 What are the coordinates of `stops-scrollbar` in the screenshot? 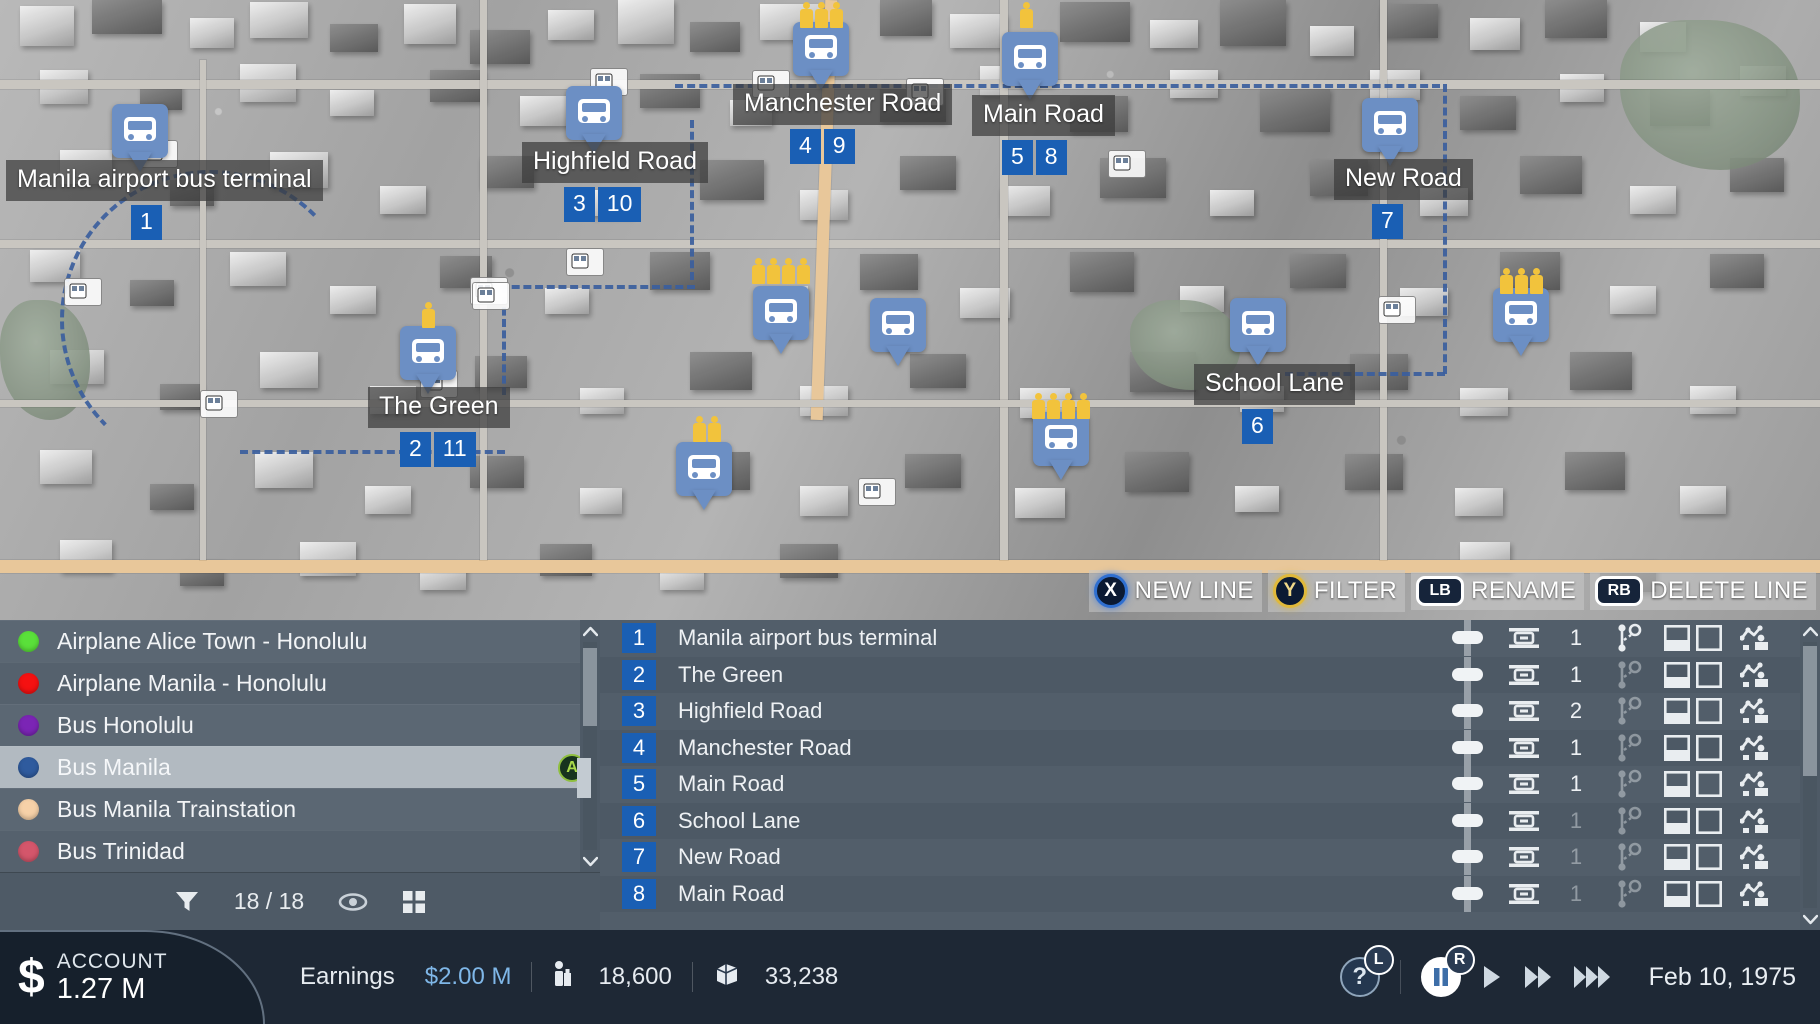 It's located at (1810, 775).